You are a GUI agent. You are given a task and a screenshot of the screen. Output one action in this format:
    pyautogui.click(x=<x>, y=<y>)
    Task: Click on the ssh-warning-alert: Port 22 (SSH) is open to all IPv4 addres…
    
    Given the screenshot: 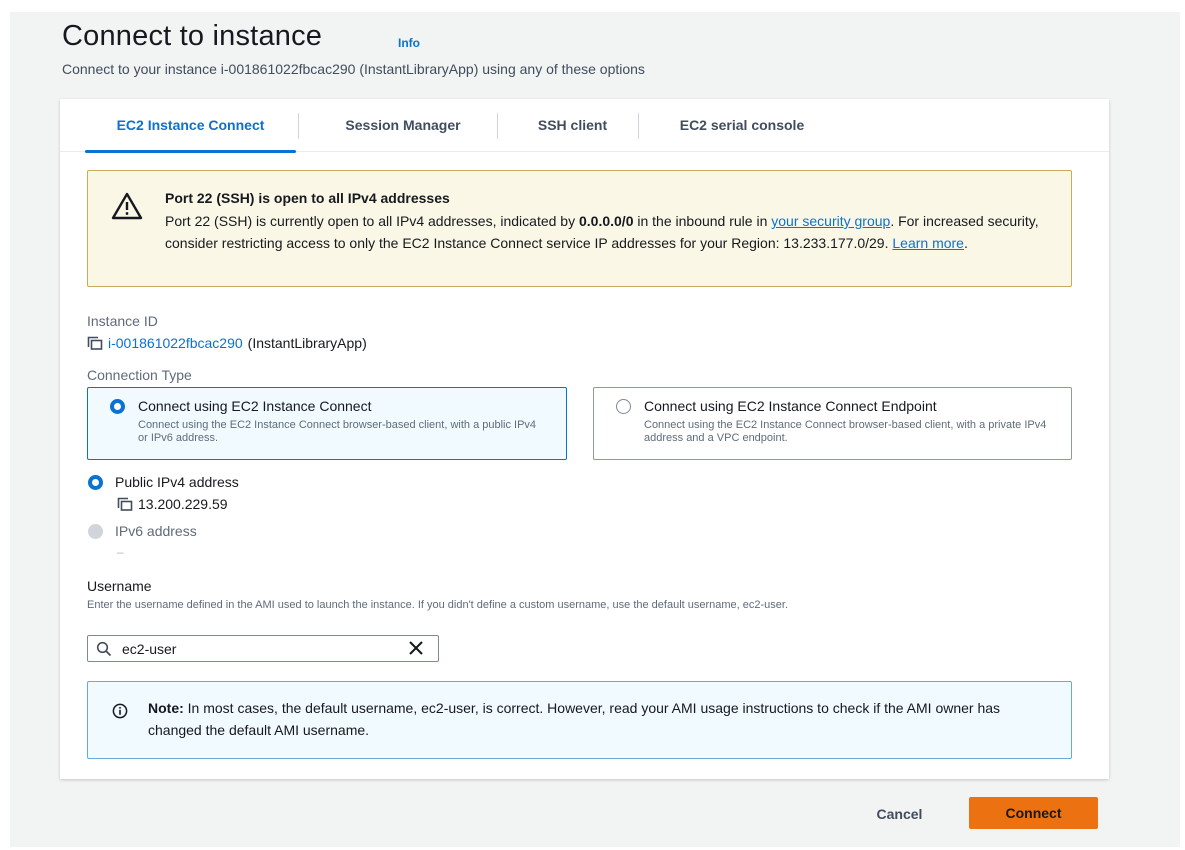 What is the action you would take?
    pyautogui.click(x=579, y=228)
    